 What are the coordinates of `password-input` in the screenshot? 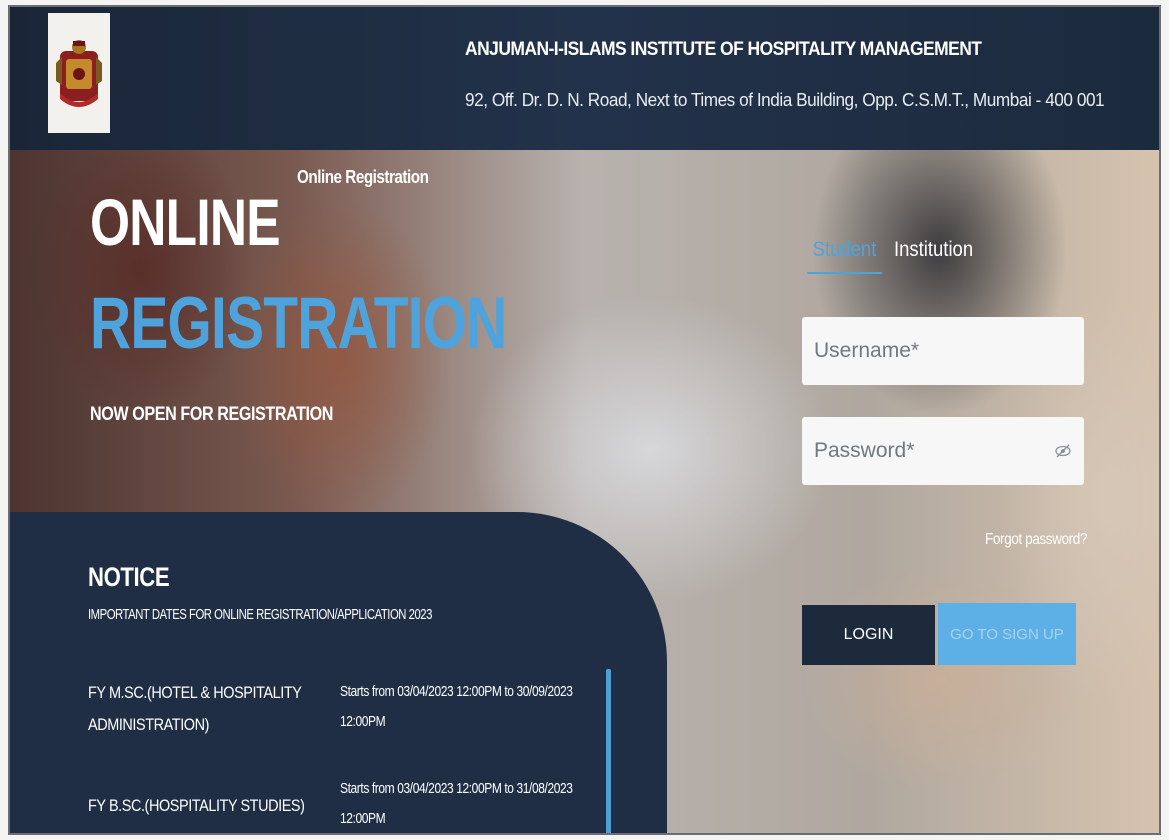 It's located at (943, 451).